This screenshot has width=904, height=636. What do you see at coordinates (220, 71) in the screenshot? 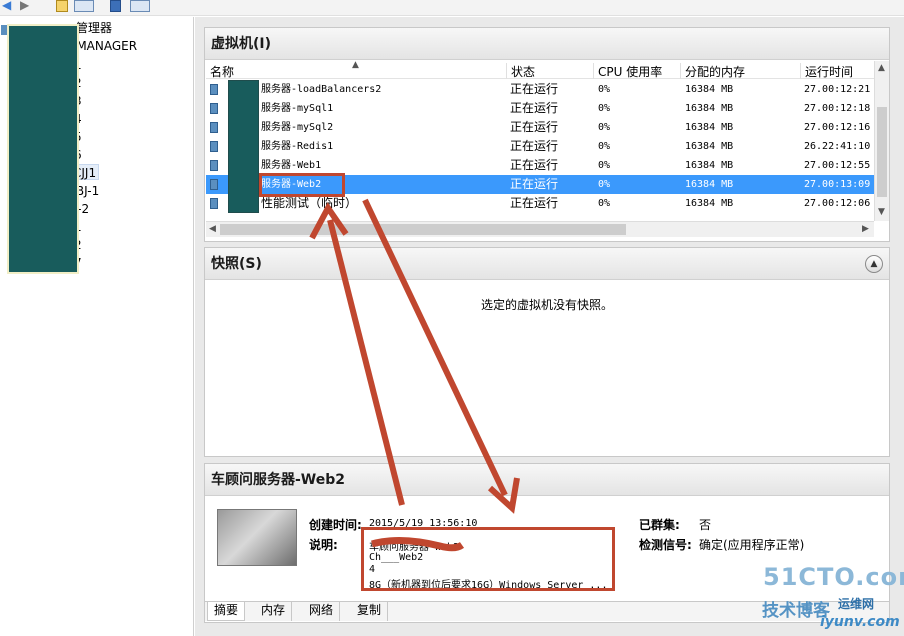
I see `column-header-name: 名称` at bounding box center [220, 71].